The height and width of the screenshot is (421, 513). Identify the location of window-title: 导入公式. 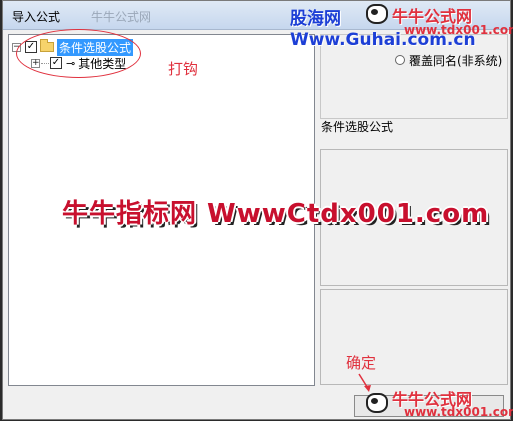
(36, 17).